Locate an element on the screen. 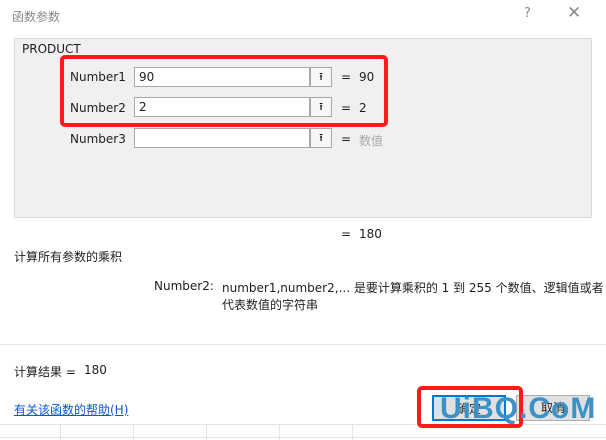  highlight-box is located at coordinates (224, 91).